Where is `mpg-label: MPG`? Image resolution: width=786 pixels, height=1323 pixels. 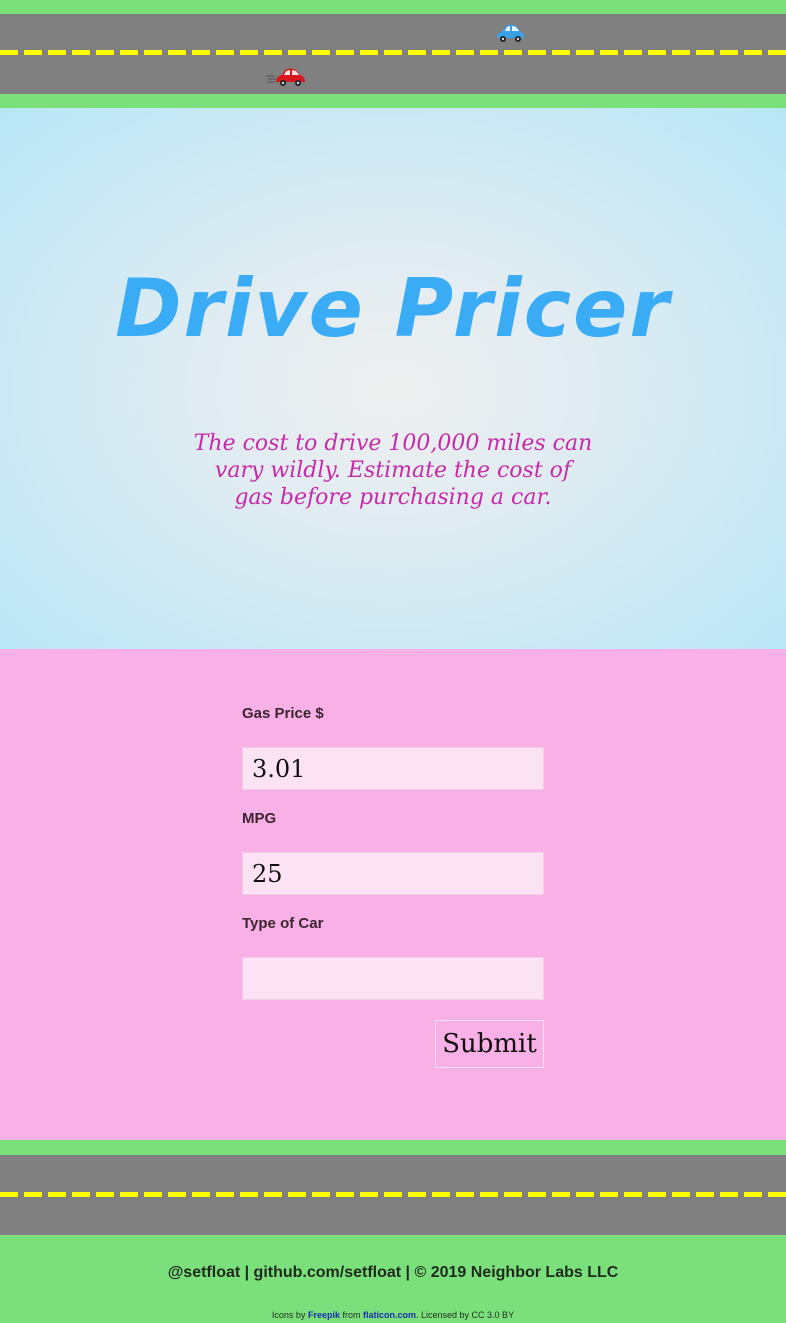
mpg-label: MPG is located at coordinates (259, 818).